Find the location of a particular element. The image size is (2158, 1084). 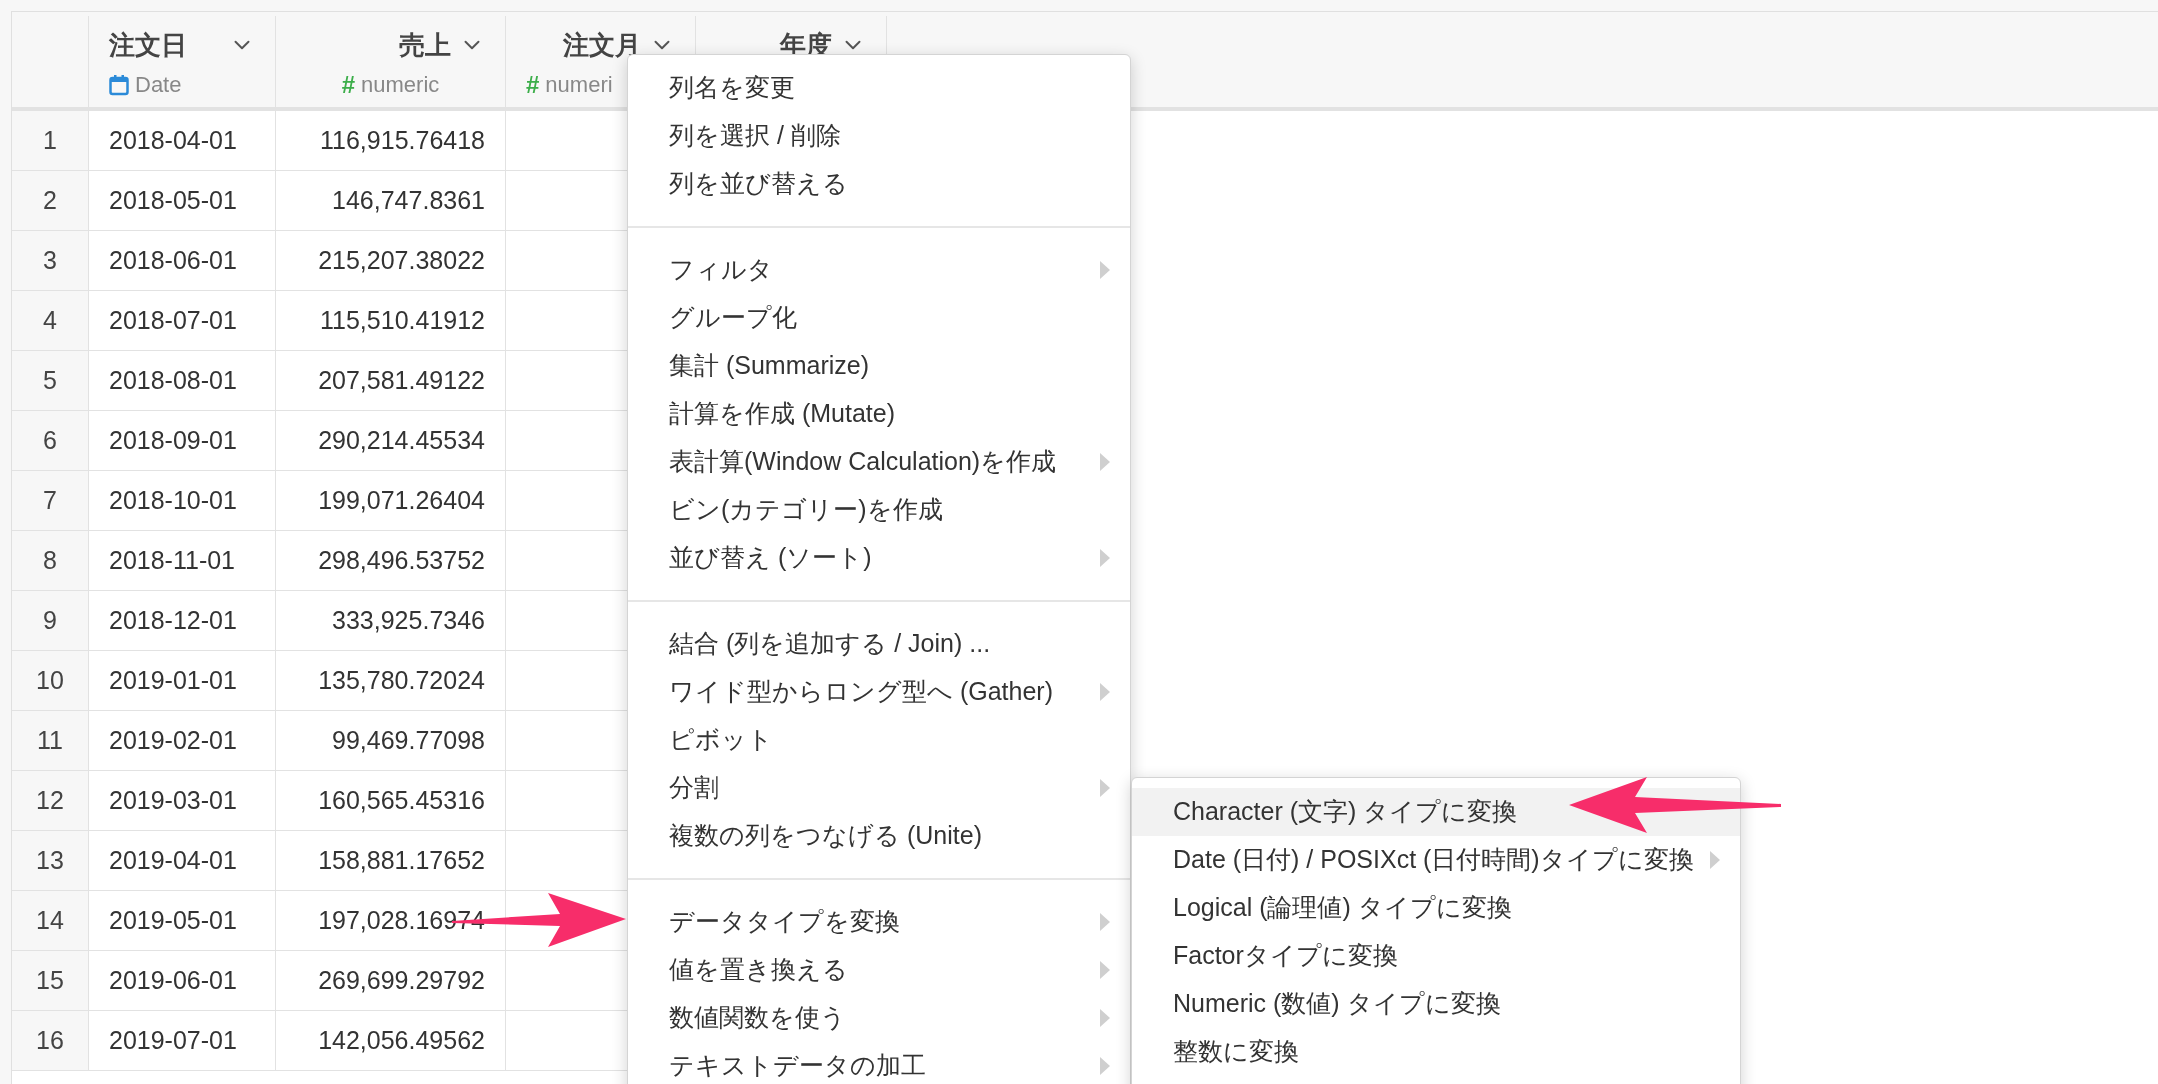

menu-item: Logical (論理値) タイプに変換 is located at coordinates (1436, 908).